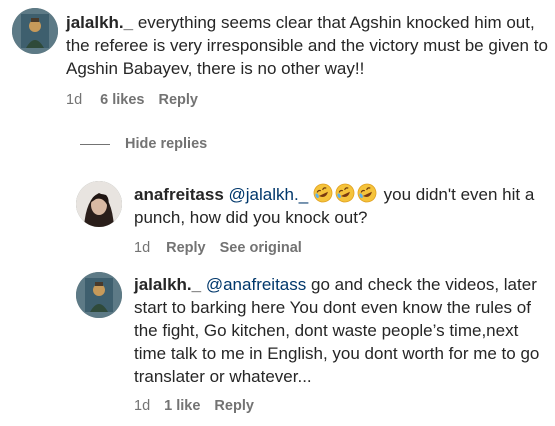 The image size is (555, 426). I want to click on mention-link: @anafreitass, so click(256, 284).